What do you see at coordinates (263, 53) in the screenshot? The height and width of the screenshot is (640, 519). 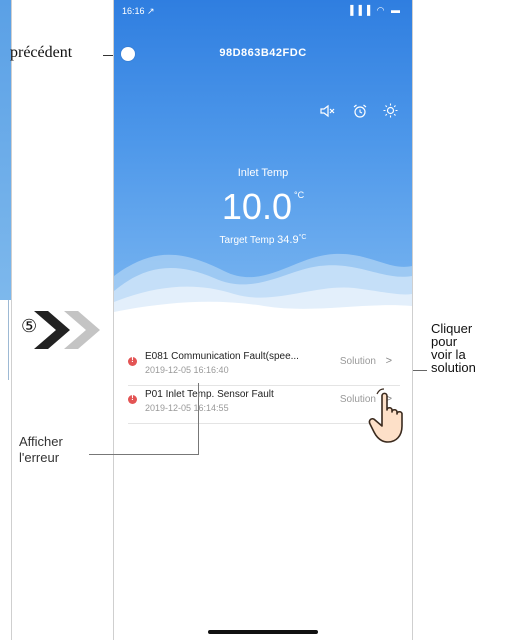 I see `device-title: 98D863B42FDC` at bounding box center [263, 53].